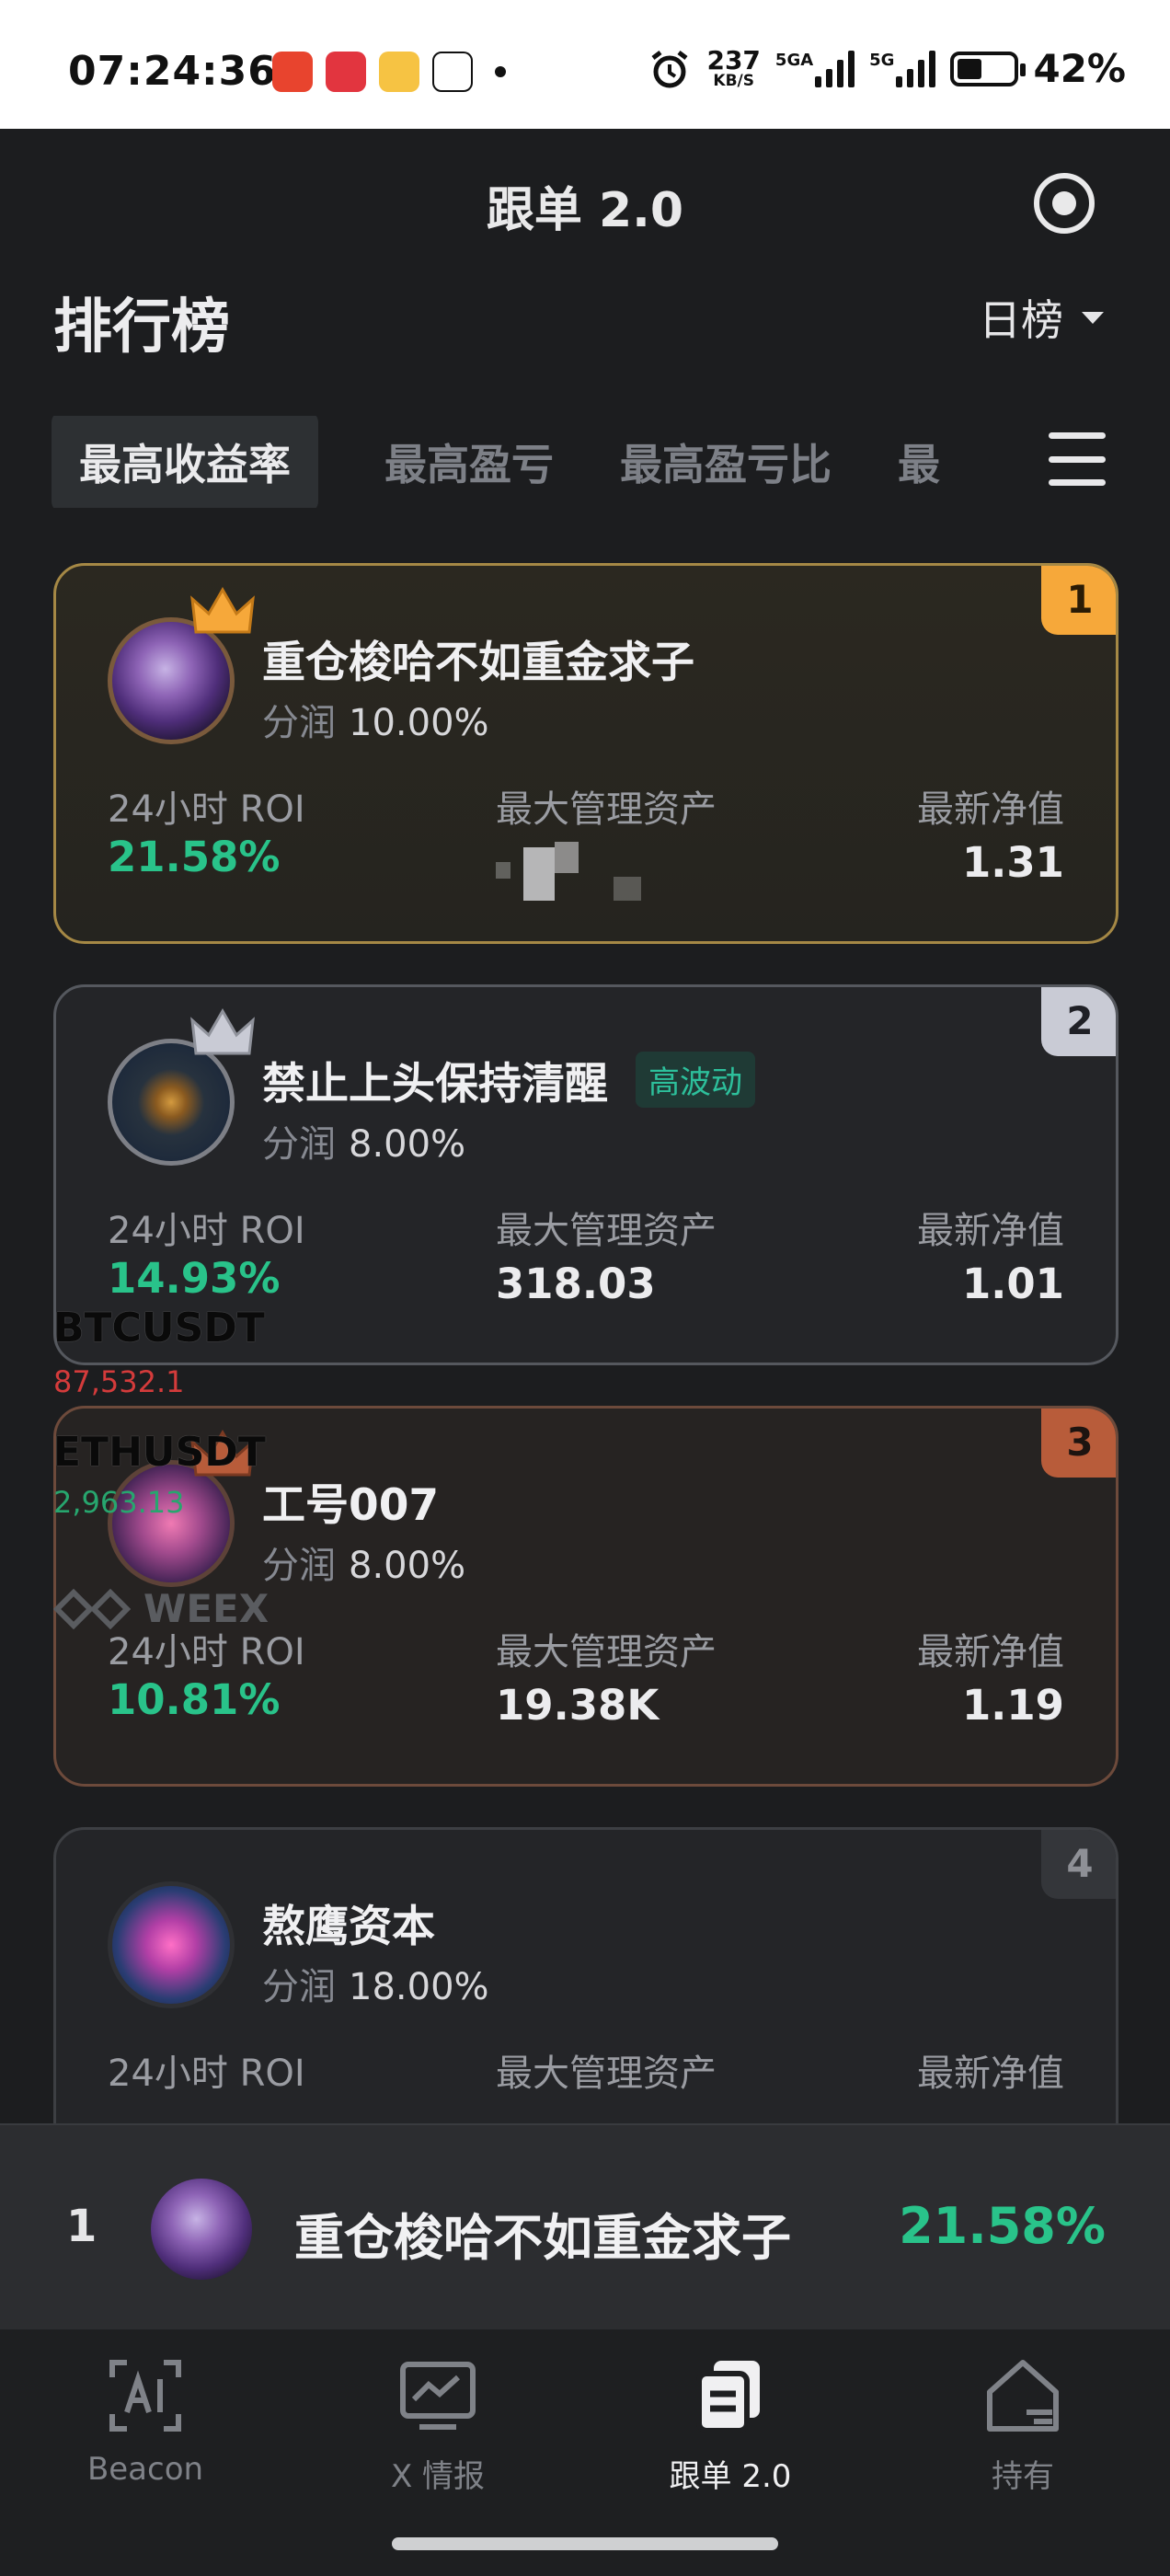 This screenshot has width=1170, height=2576. What do you see at coordinates (576, 1283) in the screenshot?
I see `aum-value: 318.03` at bounding box center [576, 1283].